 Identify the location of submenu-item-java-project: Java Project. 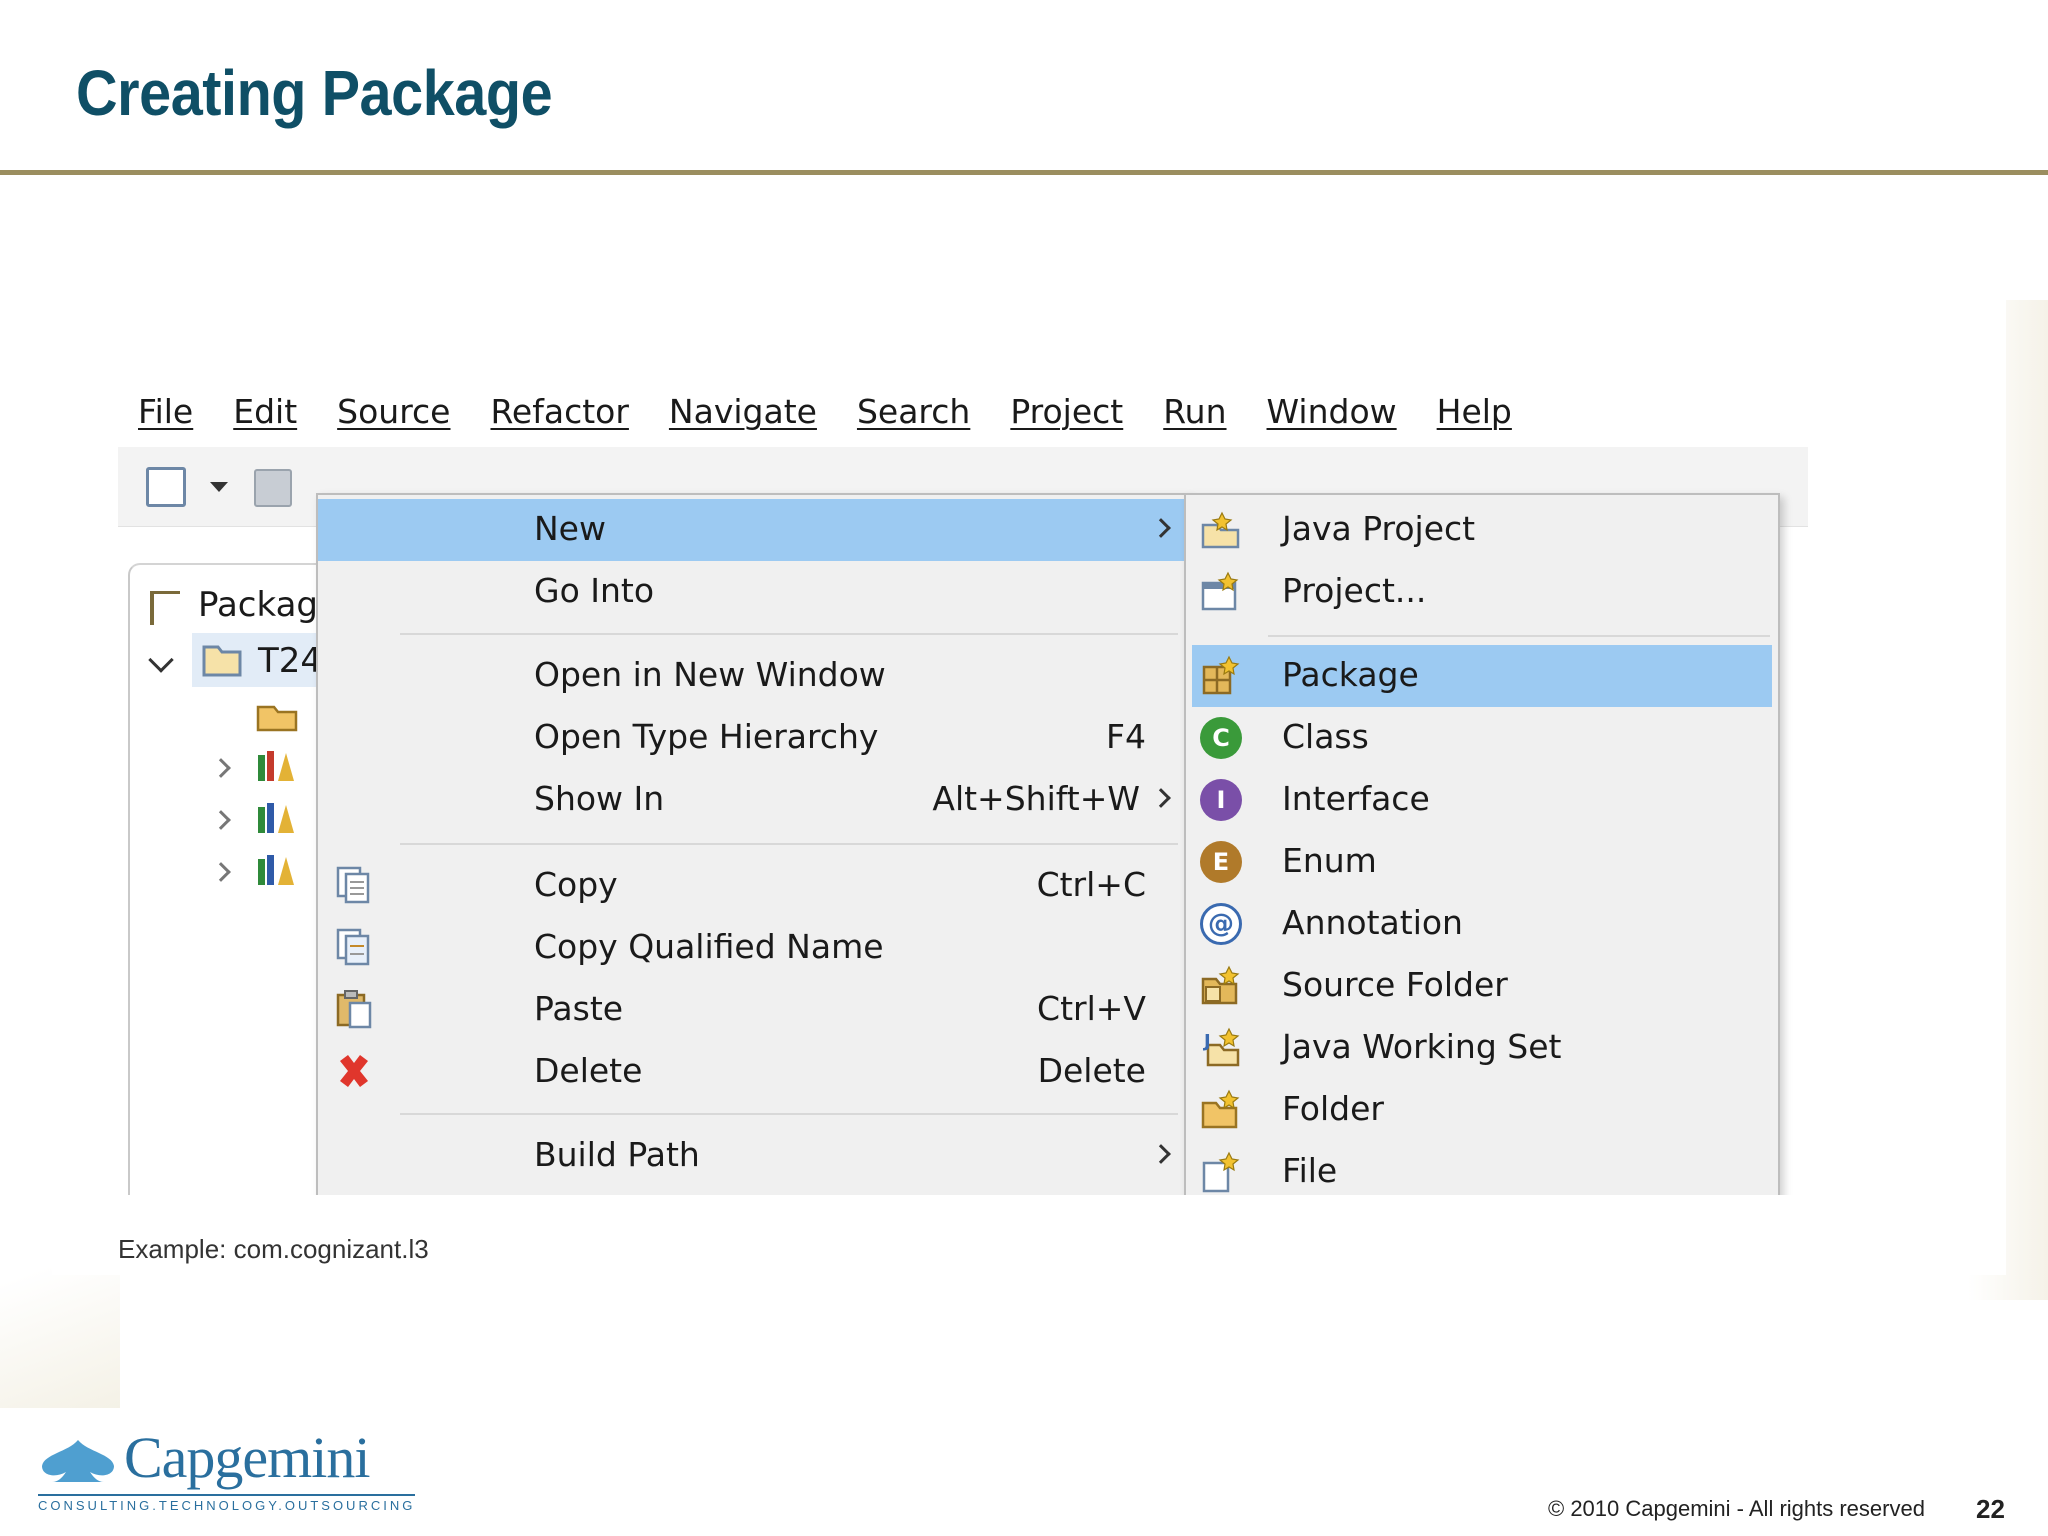
(1482, 530).